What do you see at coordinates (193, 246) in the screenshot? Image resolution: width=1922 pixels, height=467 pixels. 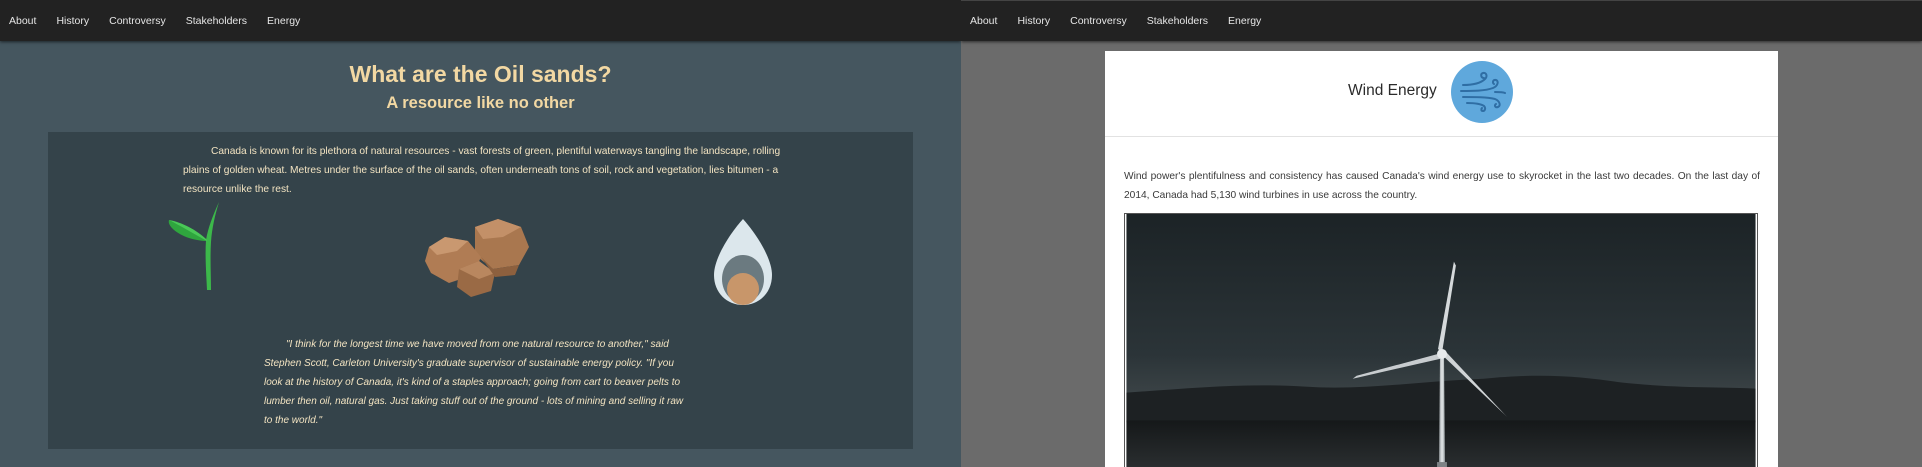 I see `sprout-icon` at bounding box center [193, 246].